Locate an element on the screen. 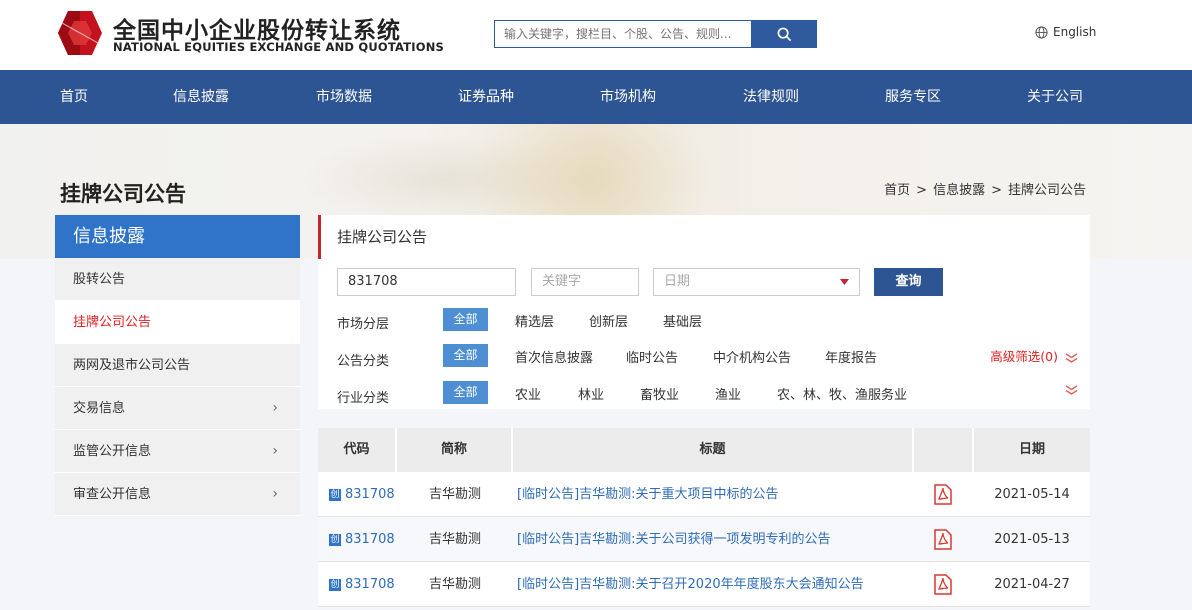 The height and width of the screenshot is (610, 1192). neeq-logo-icon is located at coordinates (80, 33).